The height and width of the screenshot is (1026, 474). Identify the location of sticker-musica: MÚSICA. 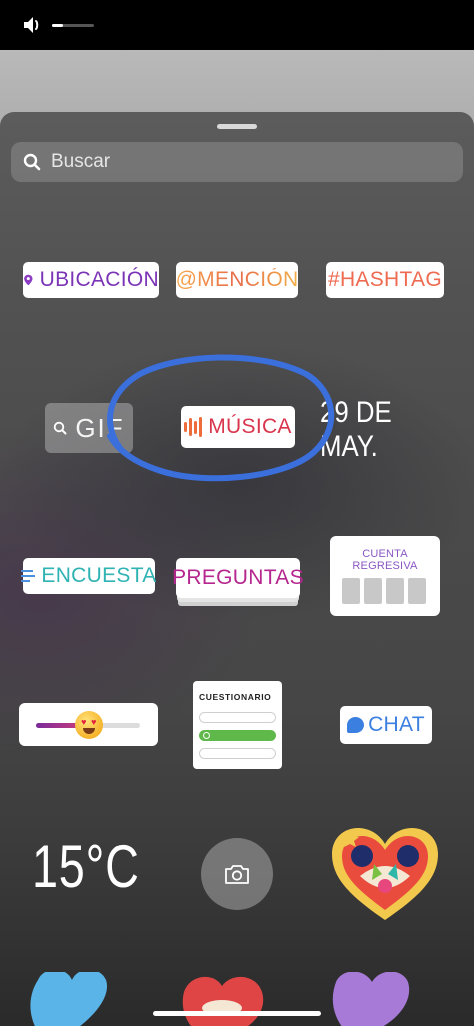
(238, 427).